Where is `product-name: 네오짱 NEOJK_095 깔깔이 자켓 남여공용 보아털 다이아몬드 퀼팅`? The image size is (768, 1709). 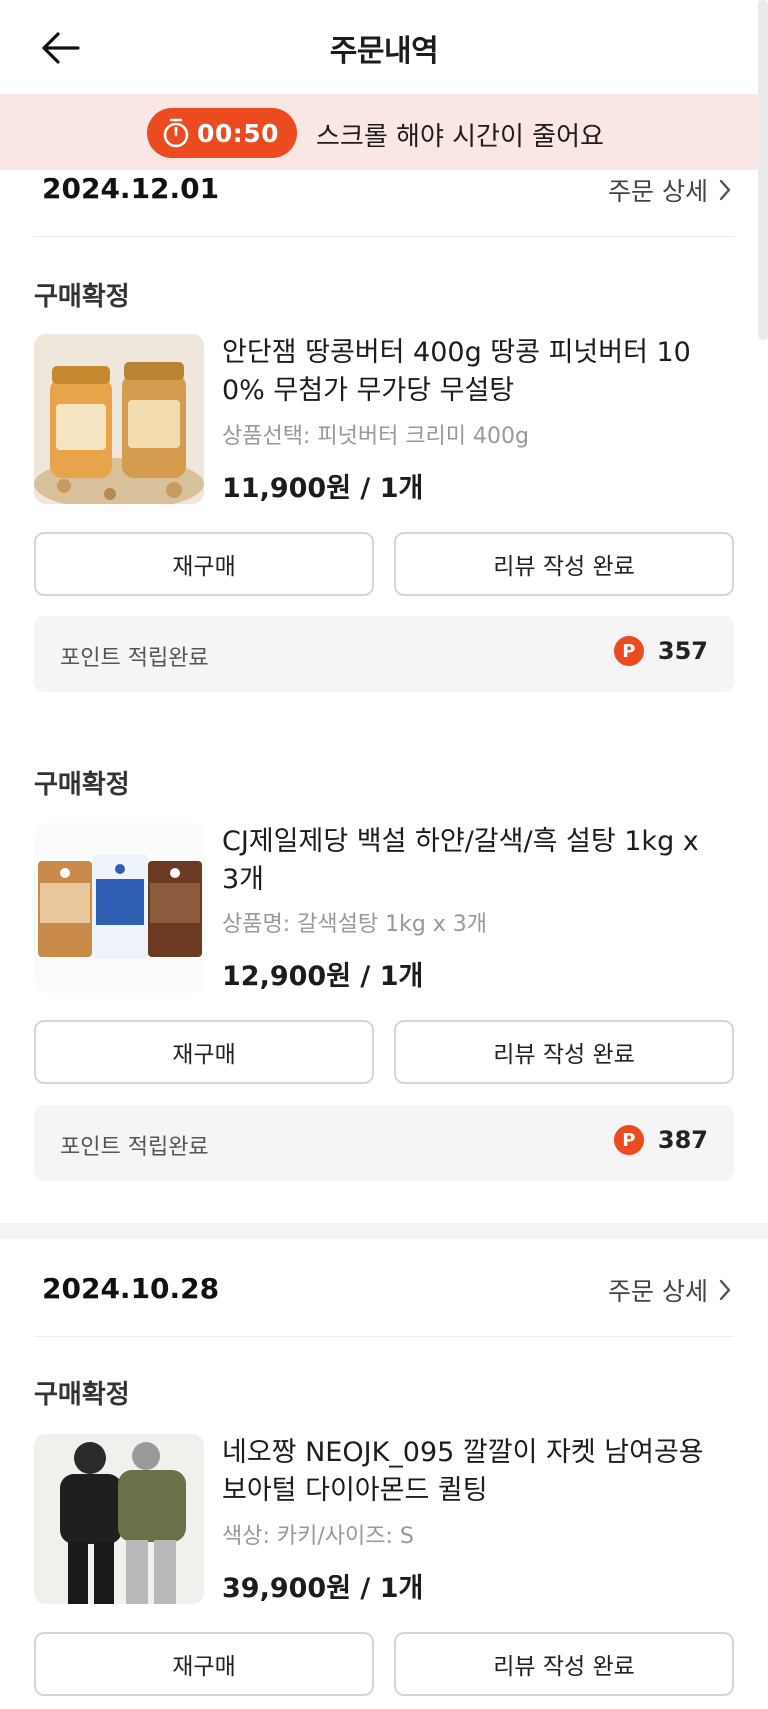 product-name: 네오짱 NEOJK_095 깔깔이 자켓 남여공용 보아털 다이아몬드 퀼팅 is located at coordinates (475, 1472).